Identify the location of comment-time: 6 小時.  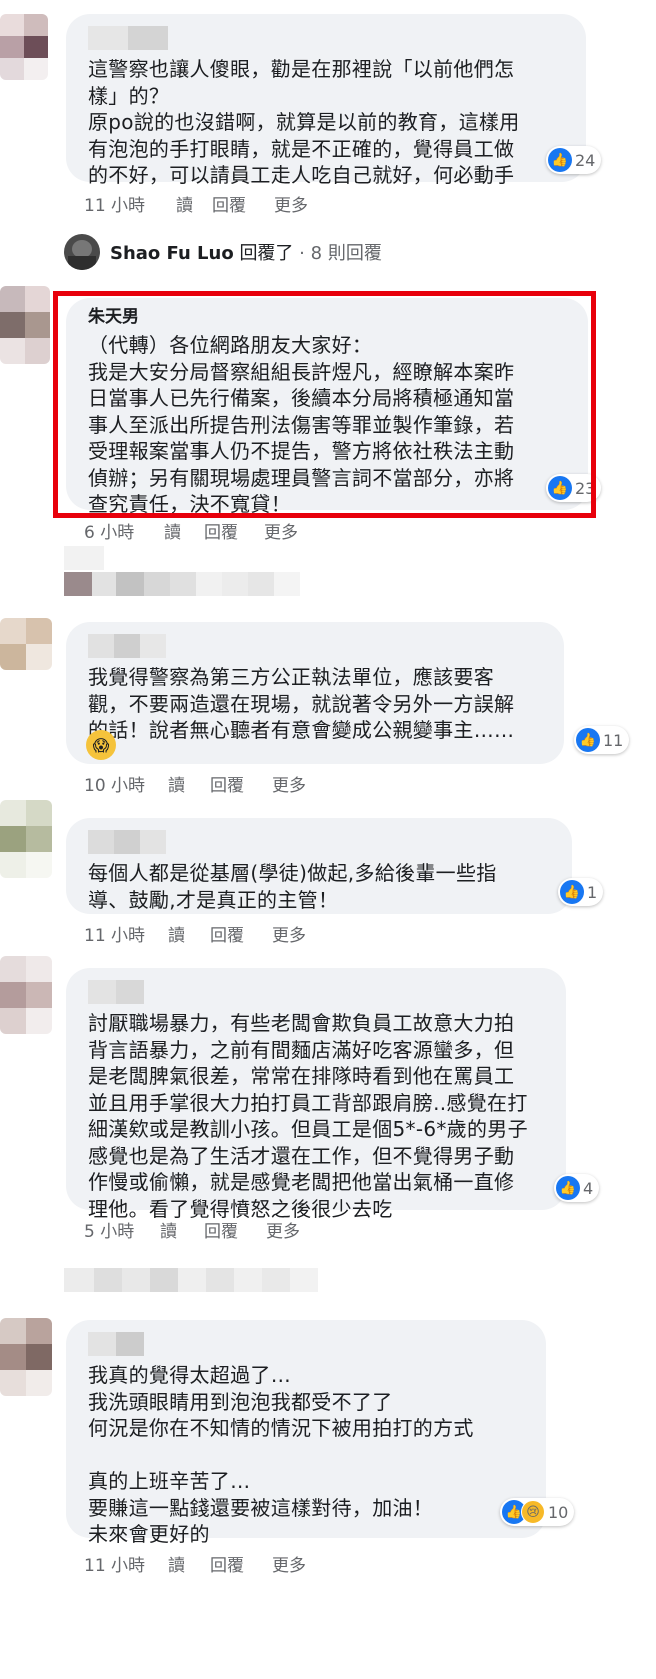
(124, 530).